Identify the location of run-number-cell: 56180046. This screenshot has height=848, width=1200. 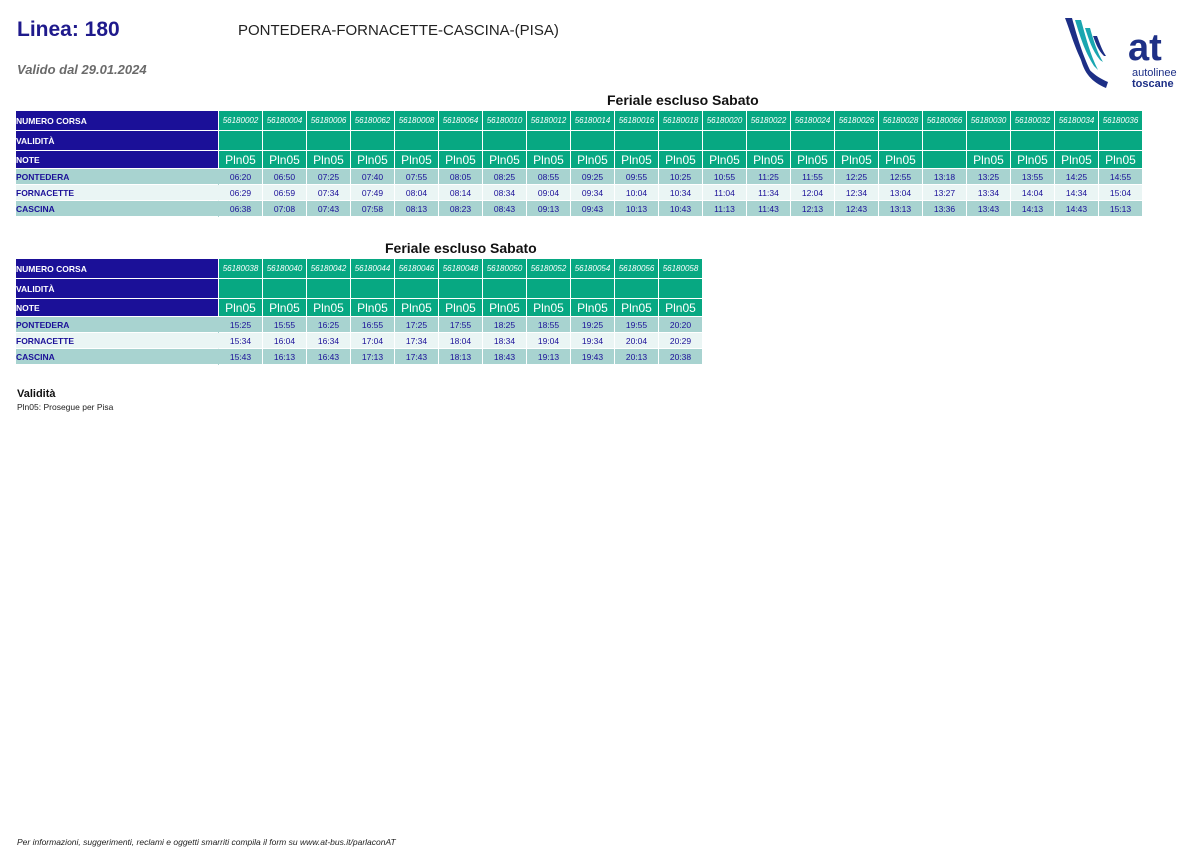
(417, 269).